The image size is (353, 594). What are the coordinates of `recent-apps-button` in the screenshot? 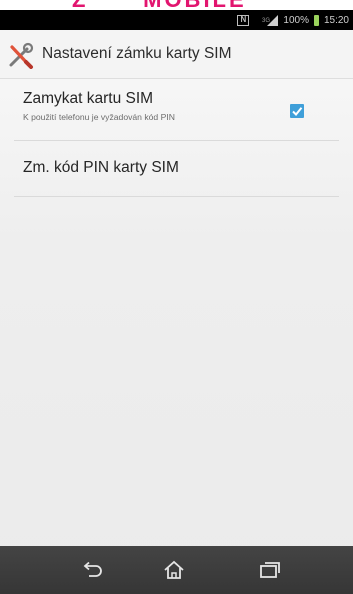 It's located at (270, 570).